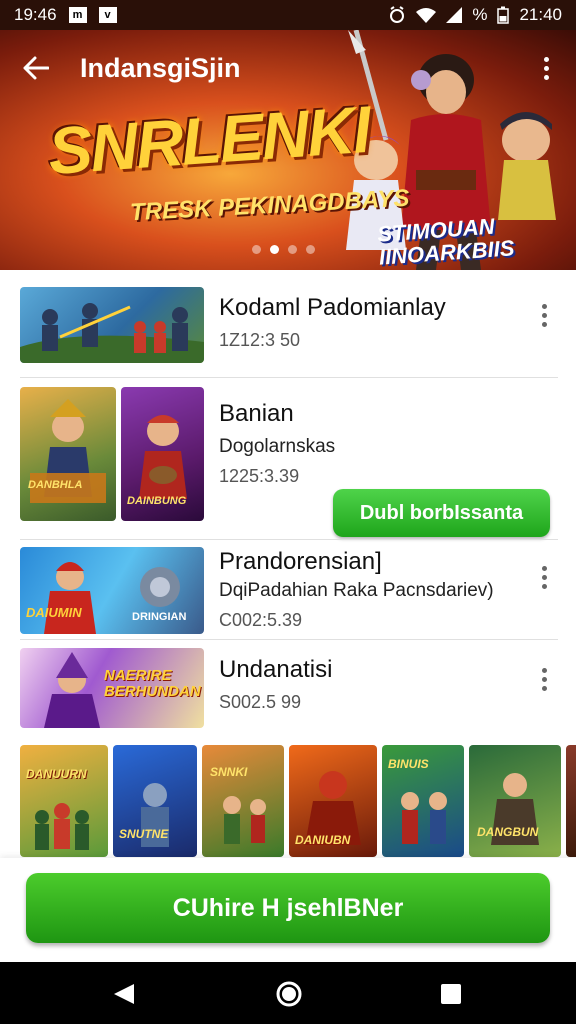 Image resolution: width=576 pixels, height=1024 pixels. Describe the element at coordinates (540, 14) in the screenshot. I see `status-time-right: 21:40` at that location.